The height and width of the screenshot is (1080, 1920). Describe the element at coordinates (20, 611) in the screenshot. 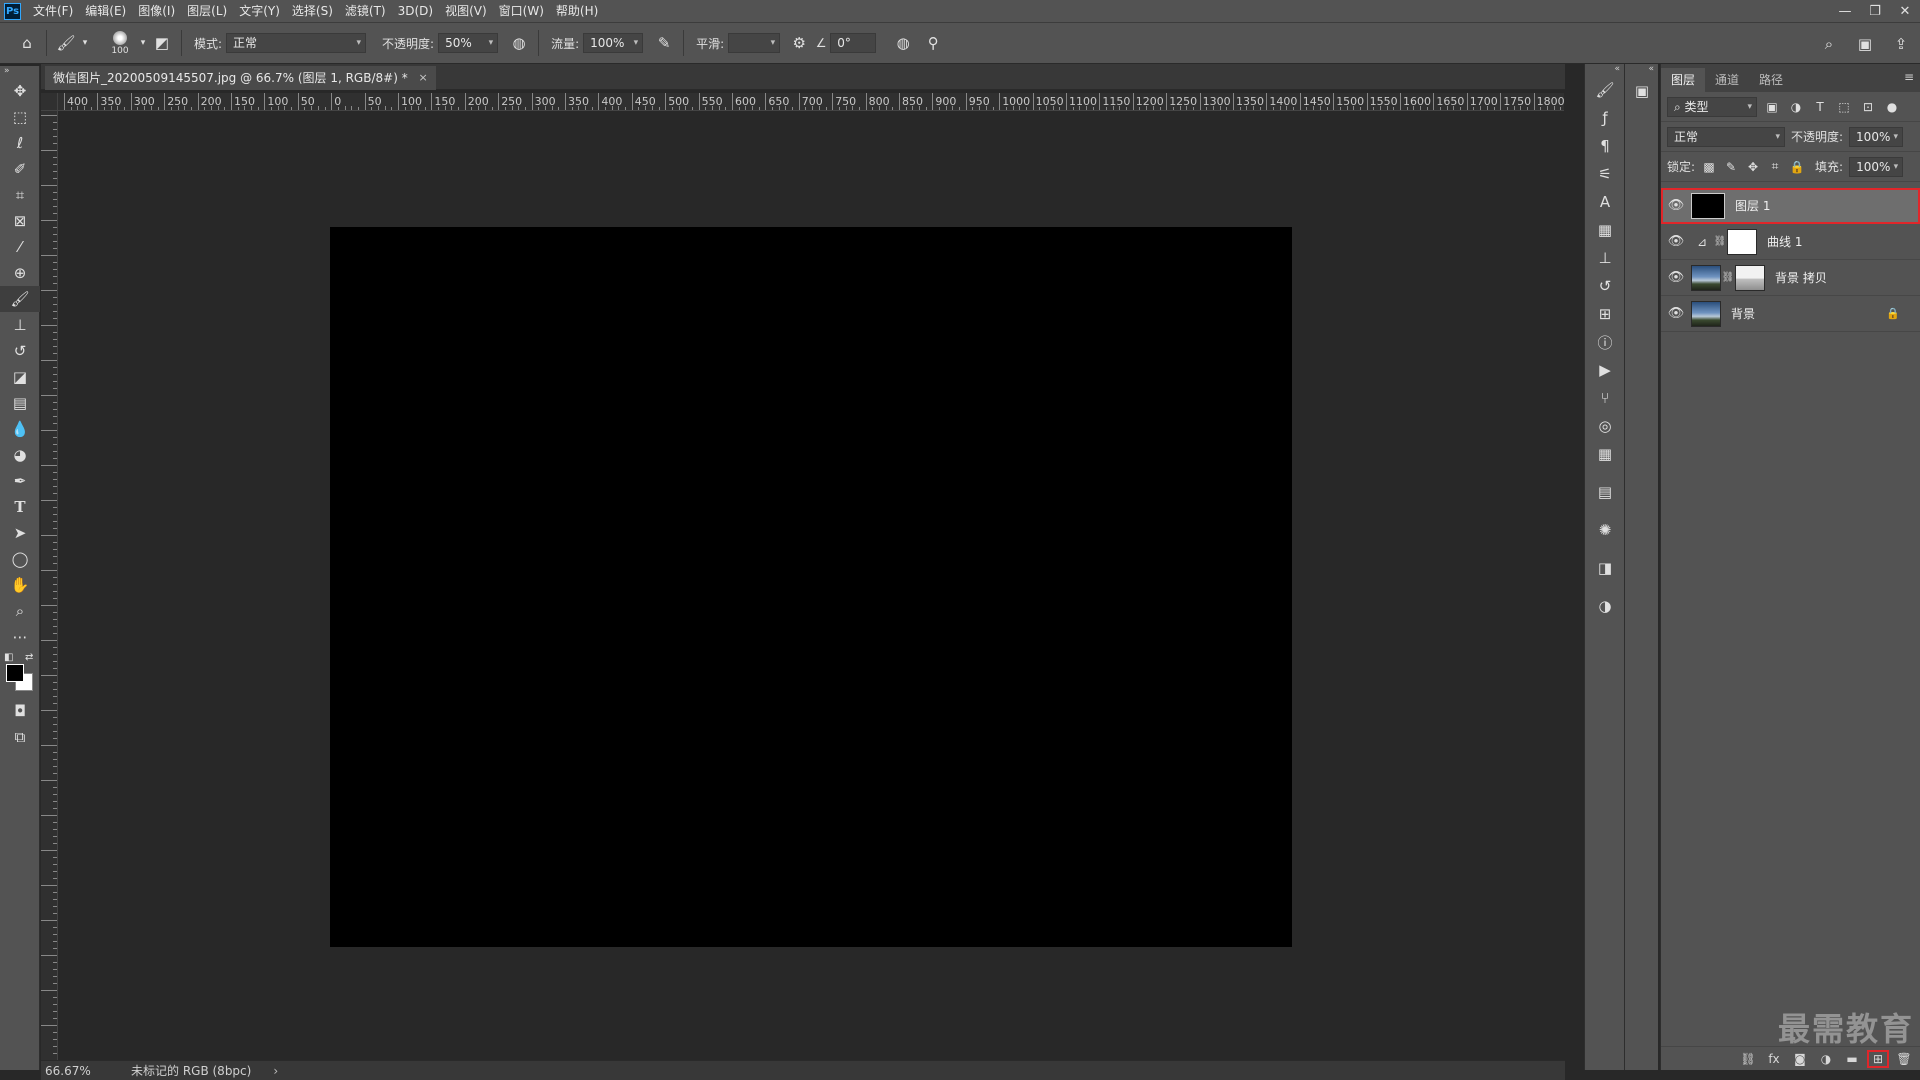

I see `zoom-tool-icon: ⌕` at that location.